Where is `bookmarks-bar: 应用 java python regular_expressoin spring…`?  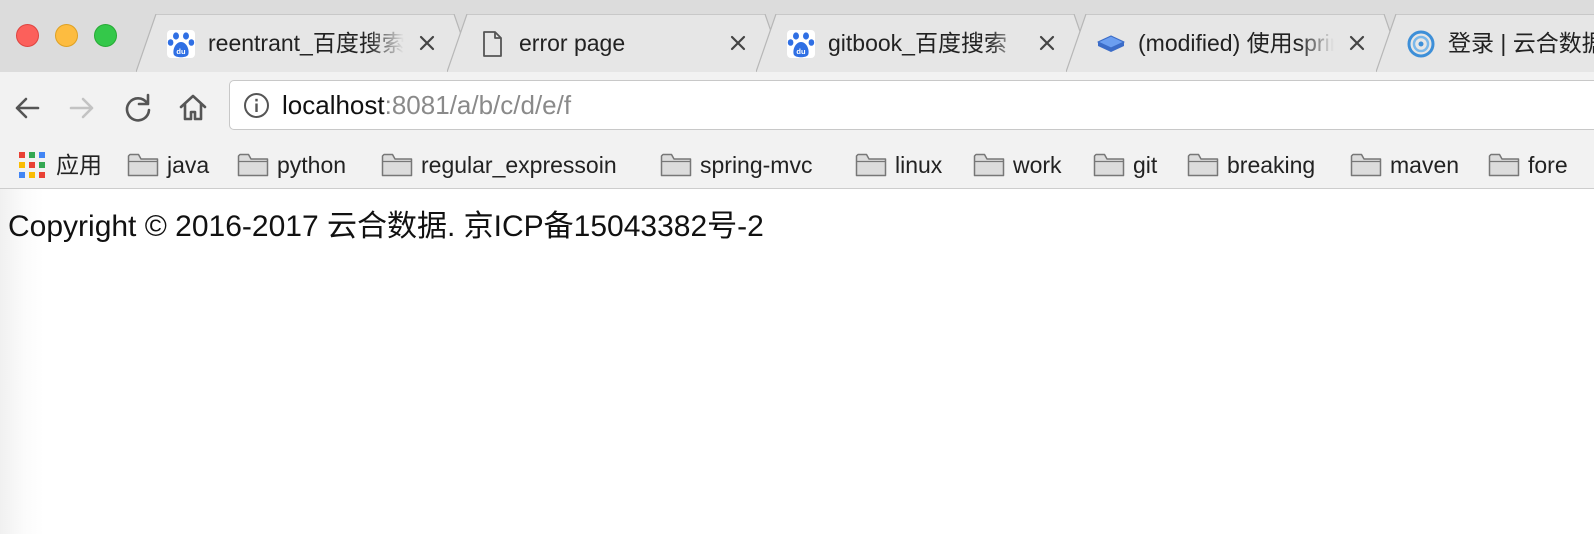 bookmarks-bar: 应用 java python regular_expressoin spring… is located at coordinates (797, 166).